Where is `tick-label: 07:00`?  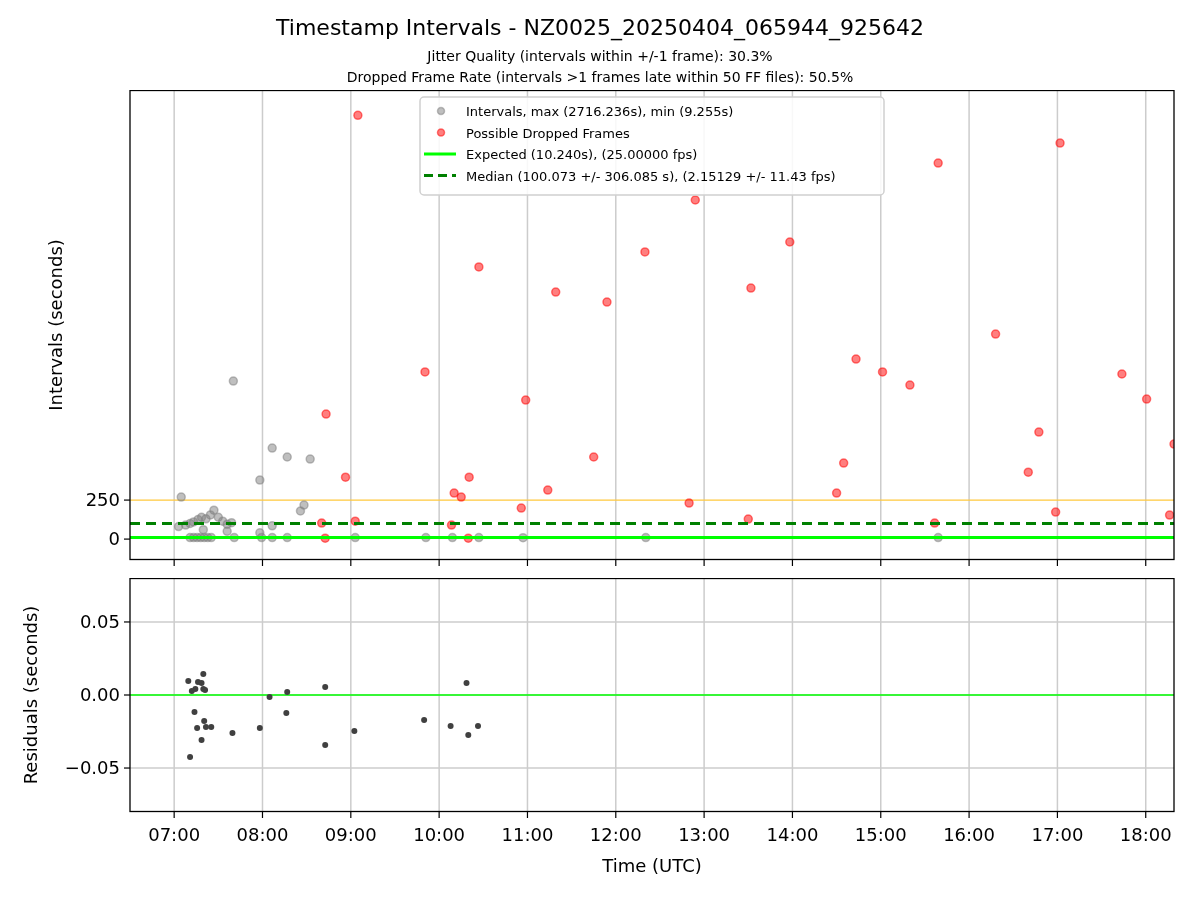
tick-label: 07:00 is located at coordinates (174, 834).